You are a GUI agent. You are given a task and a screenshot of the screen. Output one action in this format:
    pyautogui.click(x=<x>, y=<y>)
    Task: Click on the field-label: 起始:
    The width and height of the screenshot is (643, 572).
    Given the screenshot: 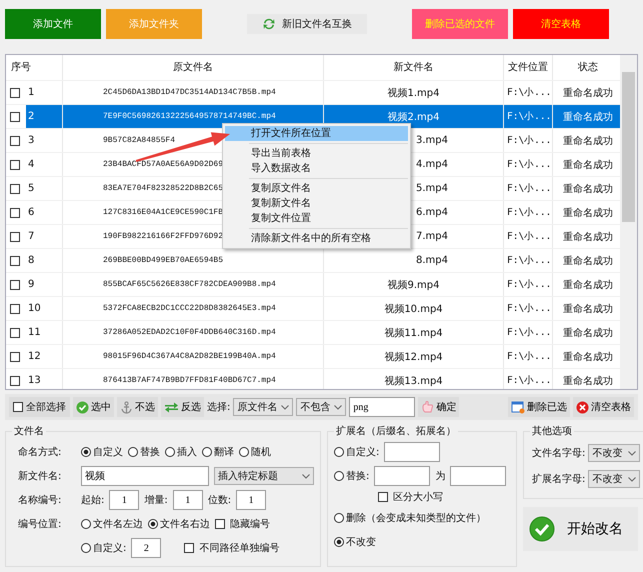 What is the action you would take?
    pyautogui.click(x=92, y=500)
    